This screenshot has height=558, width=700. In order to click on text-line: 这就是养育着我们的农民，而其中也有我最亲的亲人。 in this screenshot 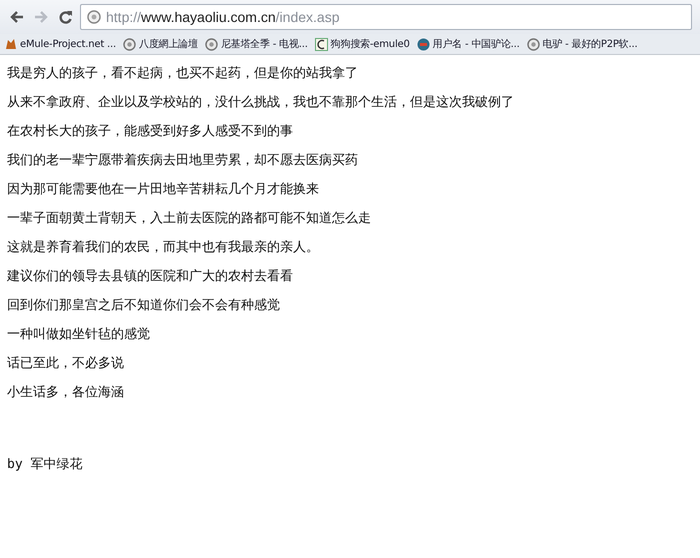, I will do `click(163, 247)`.